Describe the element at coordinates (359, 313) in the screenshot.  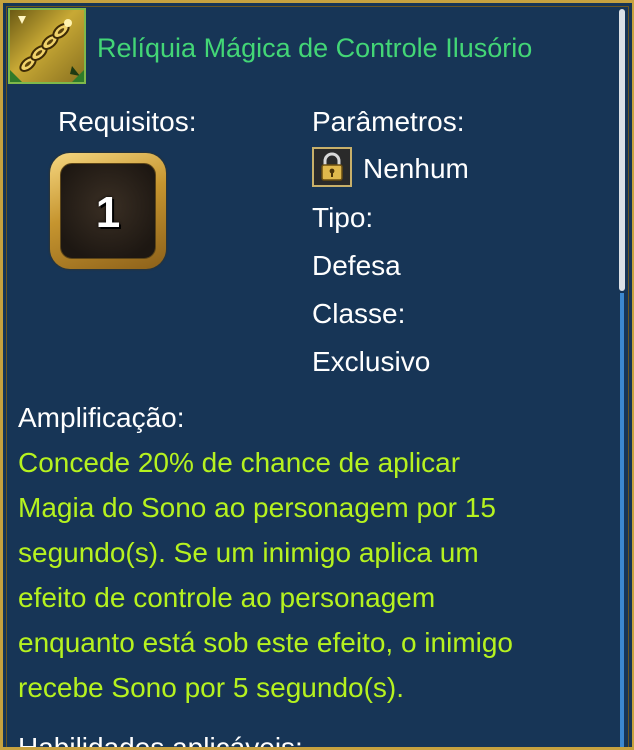
I see `class-label: Classe:` at that location.